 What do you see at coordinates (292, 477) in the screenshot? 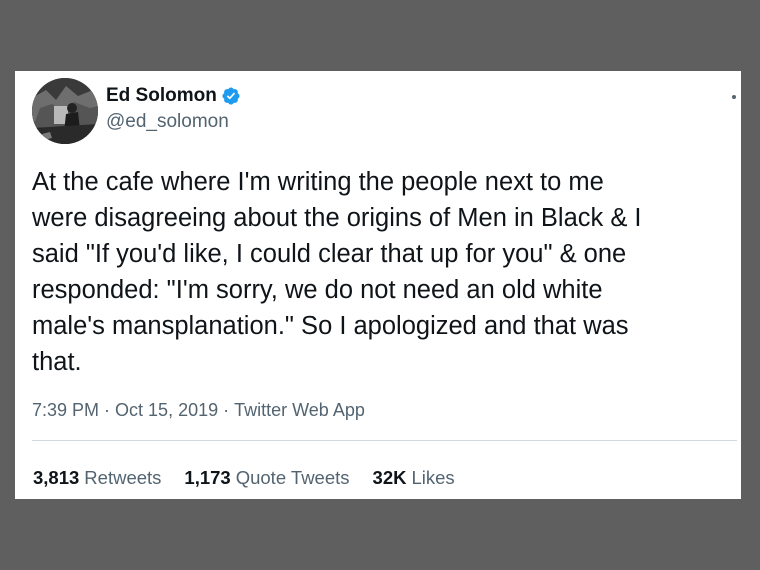
I see `quote-tweets-label: Quote Tweets` at bounding box center [292, 477].